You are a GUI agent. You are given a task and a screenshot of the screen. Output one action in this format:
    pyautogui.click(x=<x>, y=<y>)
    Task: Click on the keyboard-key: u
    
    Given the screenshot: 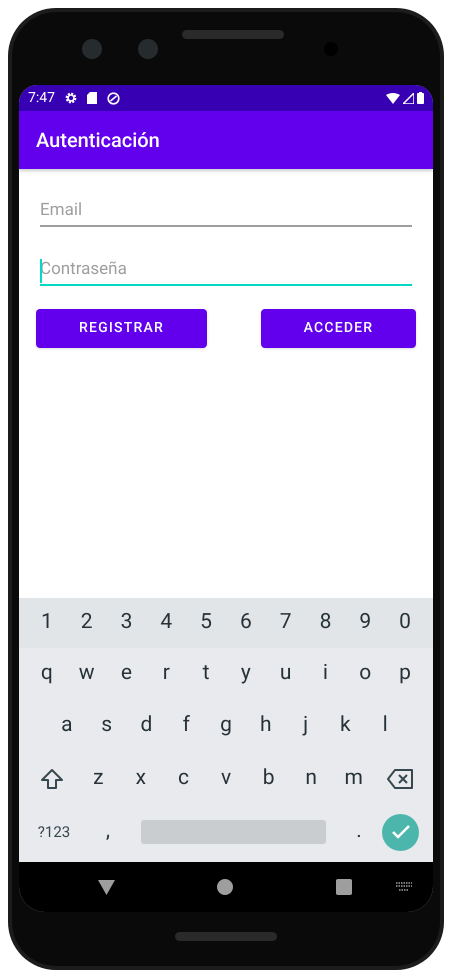 What is the action you would take?
    pyautogui.click(x=286, y=674)
    